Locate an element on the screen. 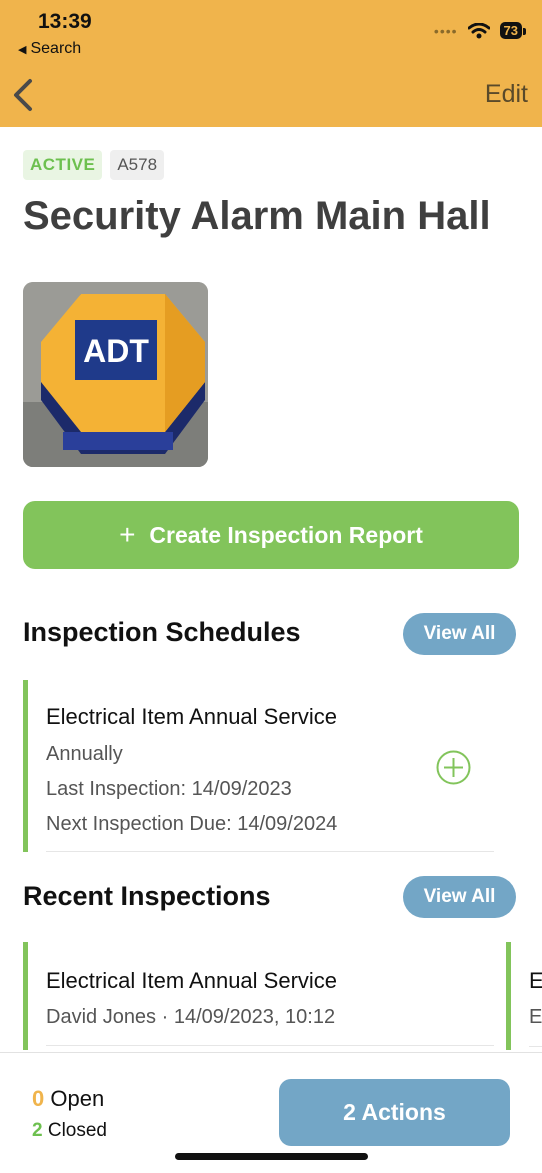  home-indicator is located at coordinates (271, 1156).